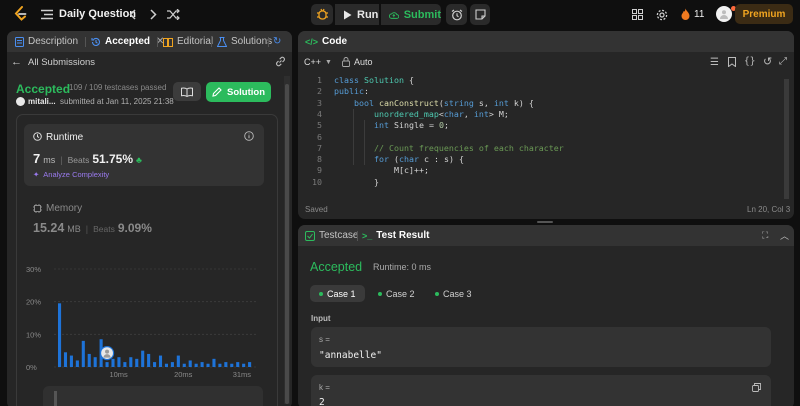 This screenshot has height=406, width=800. What do you see at coordinates (545, 222) in the screenshot?
I see `panel-resize-handle` at bounding box center [545, 222].